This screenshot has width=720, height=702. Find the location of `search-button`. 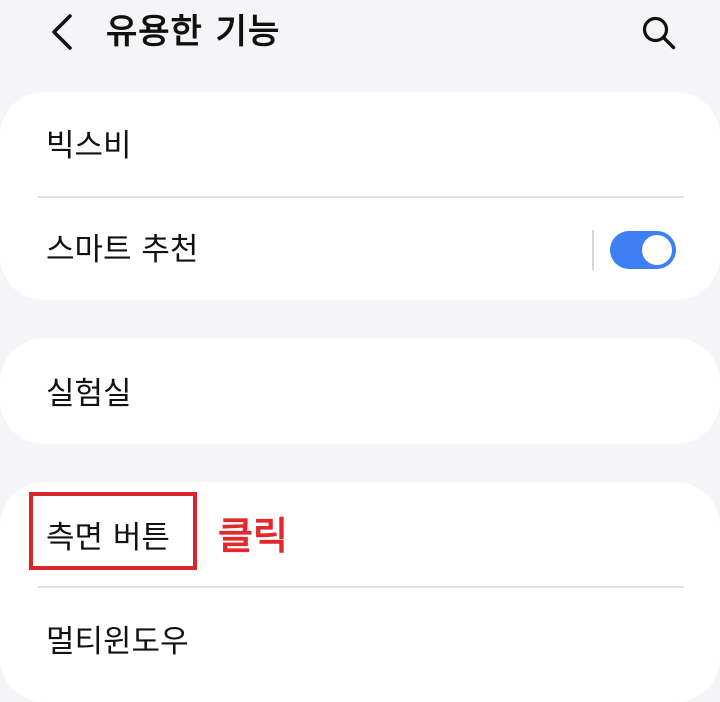

search-button is located at coordinates (659, 33).